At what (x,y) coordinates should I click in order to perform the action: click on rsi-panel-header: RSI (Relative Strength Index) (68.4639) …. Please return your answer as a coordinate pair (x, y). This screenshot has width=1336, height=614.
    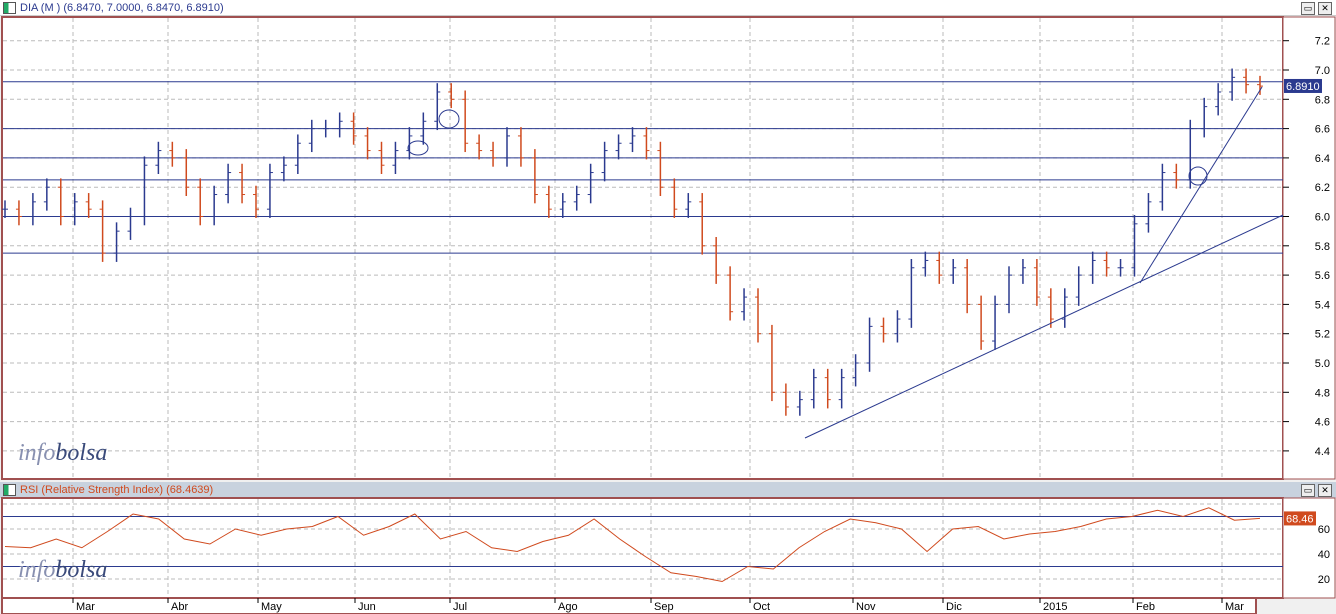
    Looking at the image, I should click on (668, 490).